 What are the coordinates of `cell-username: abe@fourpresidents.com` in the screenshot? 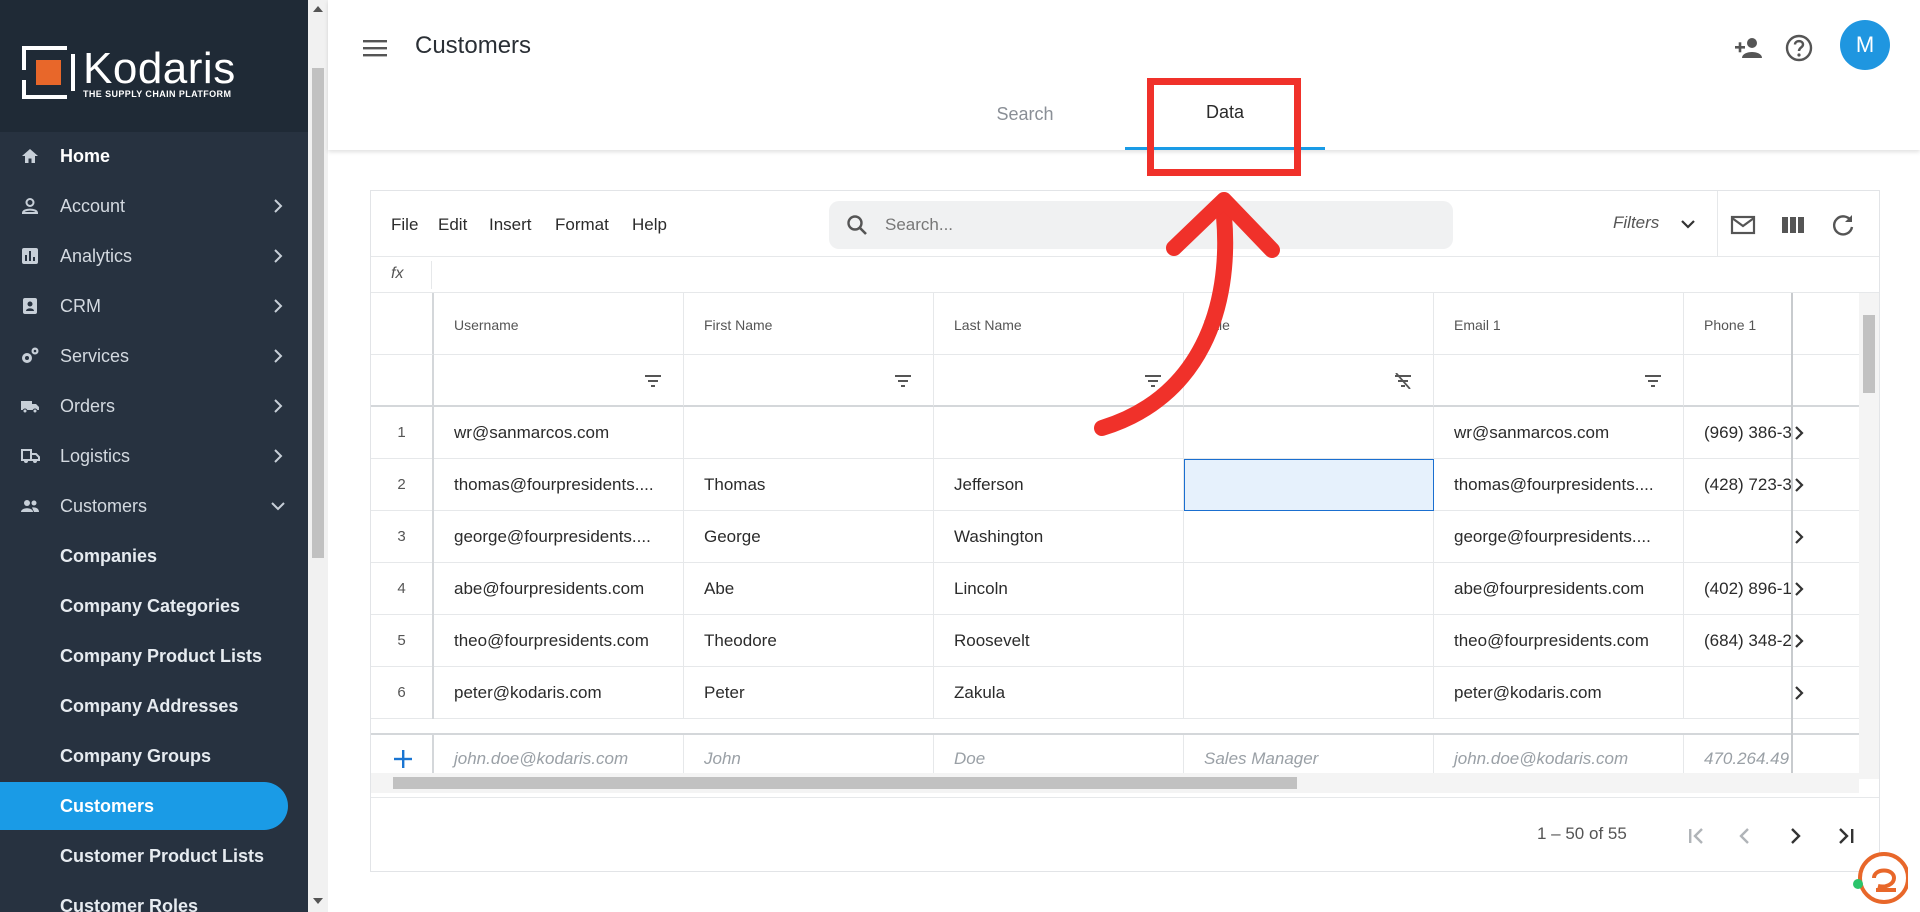 It's located at (559, 589).